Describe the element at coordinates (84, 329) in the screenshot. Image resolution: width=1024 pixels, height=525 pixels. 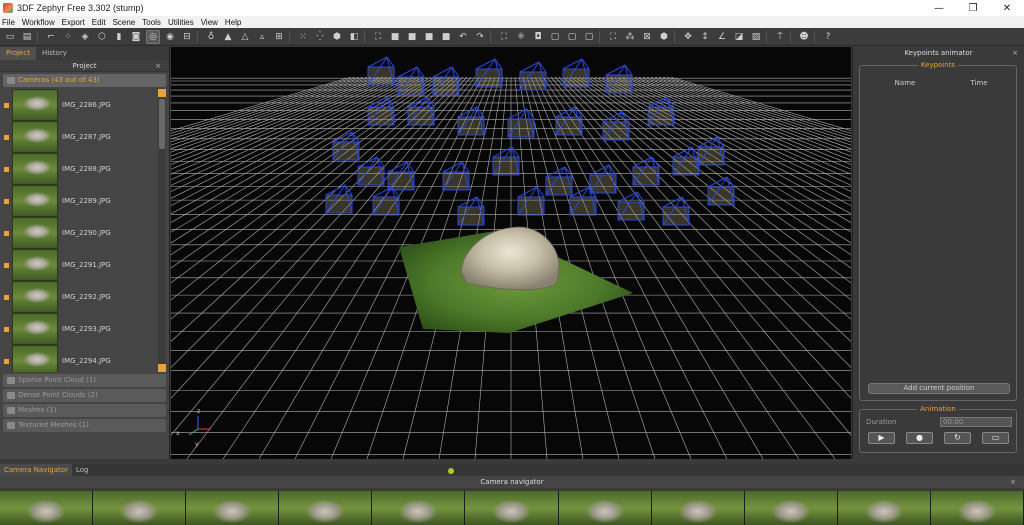
I see `list-item: IMG_2293.JPG` at that location.